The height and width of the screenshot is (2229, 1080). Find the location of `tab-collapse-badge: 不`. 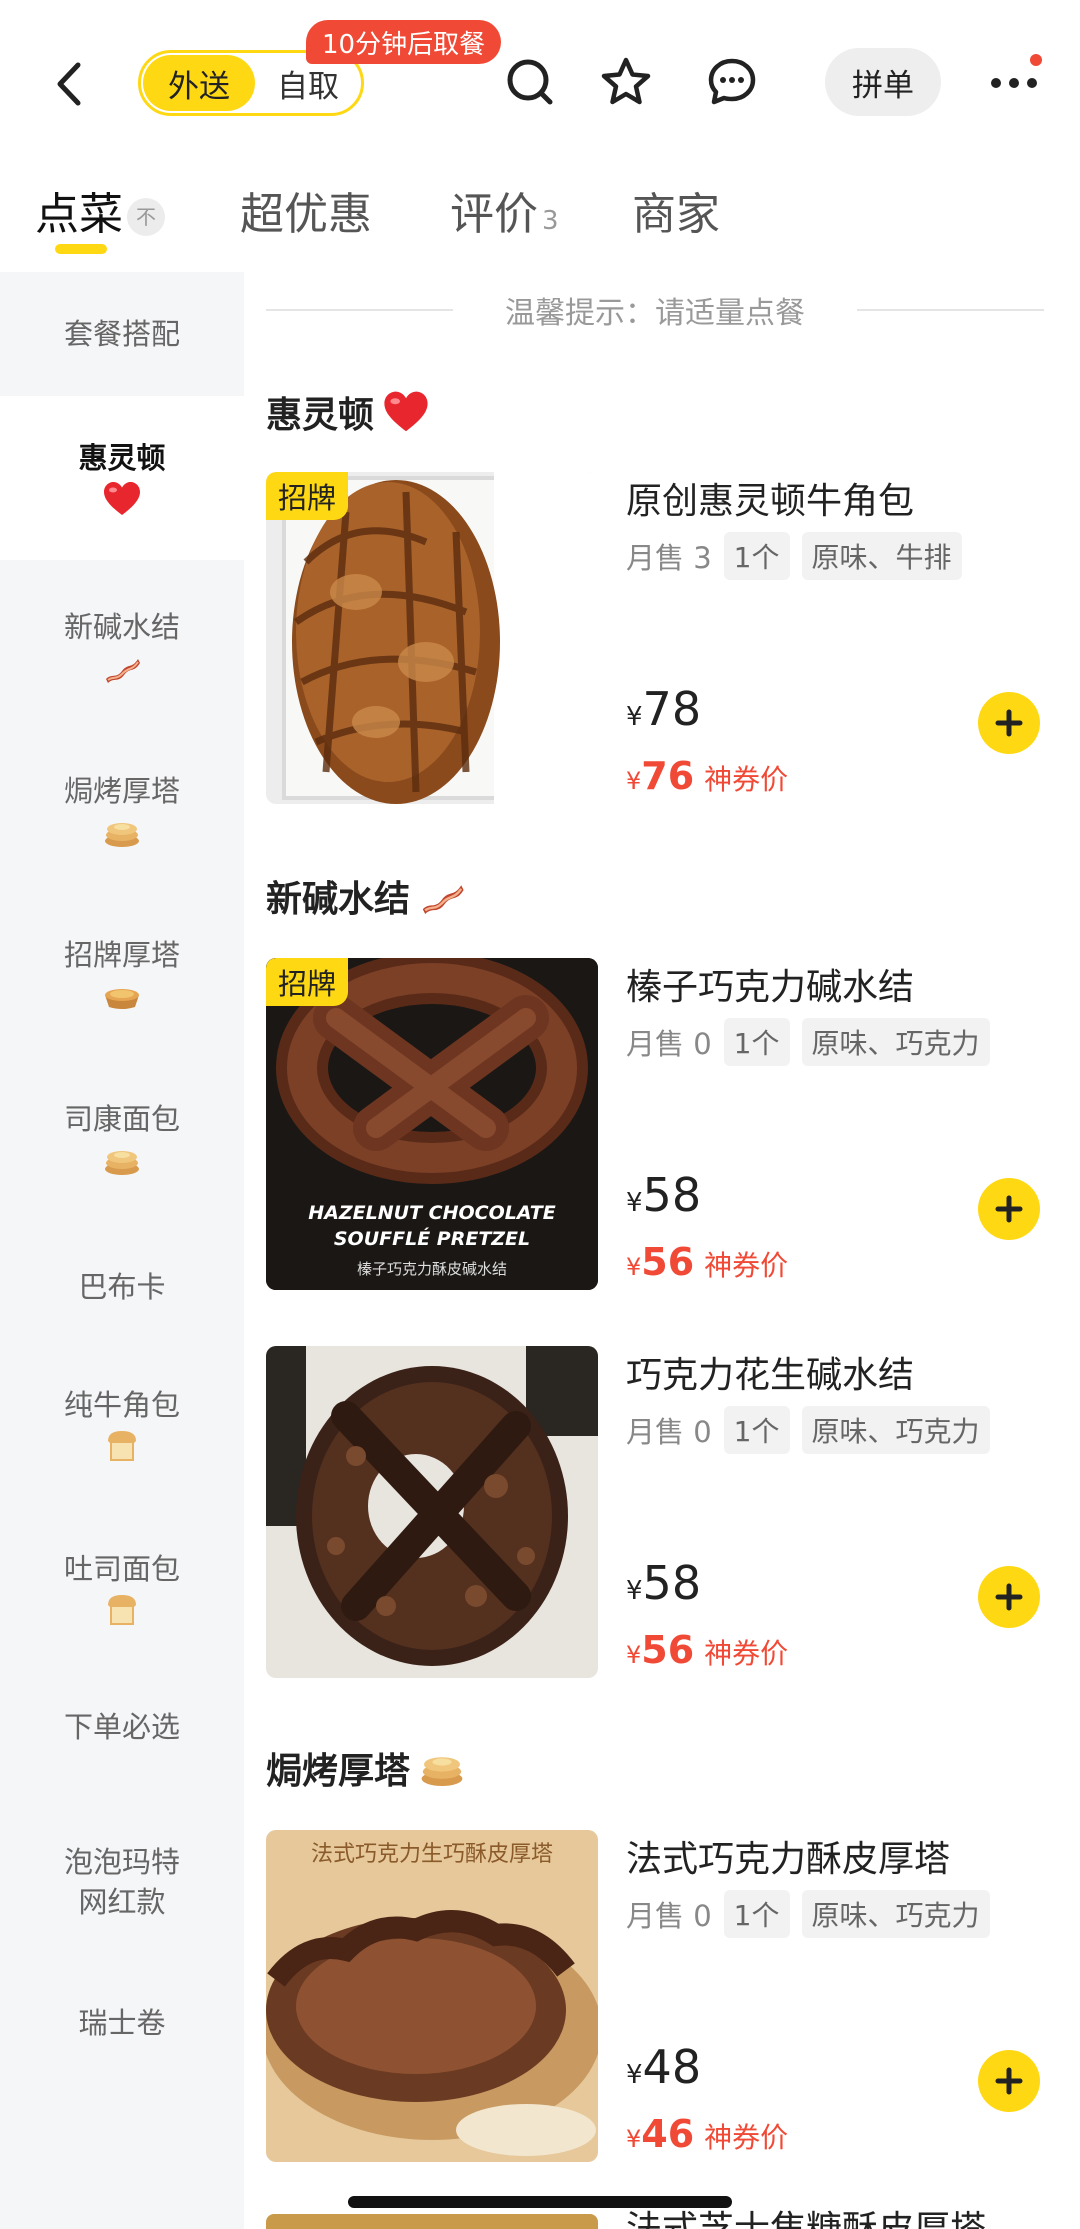

tab-collapse-badge: 不 is located at coordinates (146, 217).